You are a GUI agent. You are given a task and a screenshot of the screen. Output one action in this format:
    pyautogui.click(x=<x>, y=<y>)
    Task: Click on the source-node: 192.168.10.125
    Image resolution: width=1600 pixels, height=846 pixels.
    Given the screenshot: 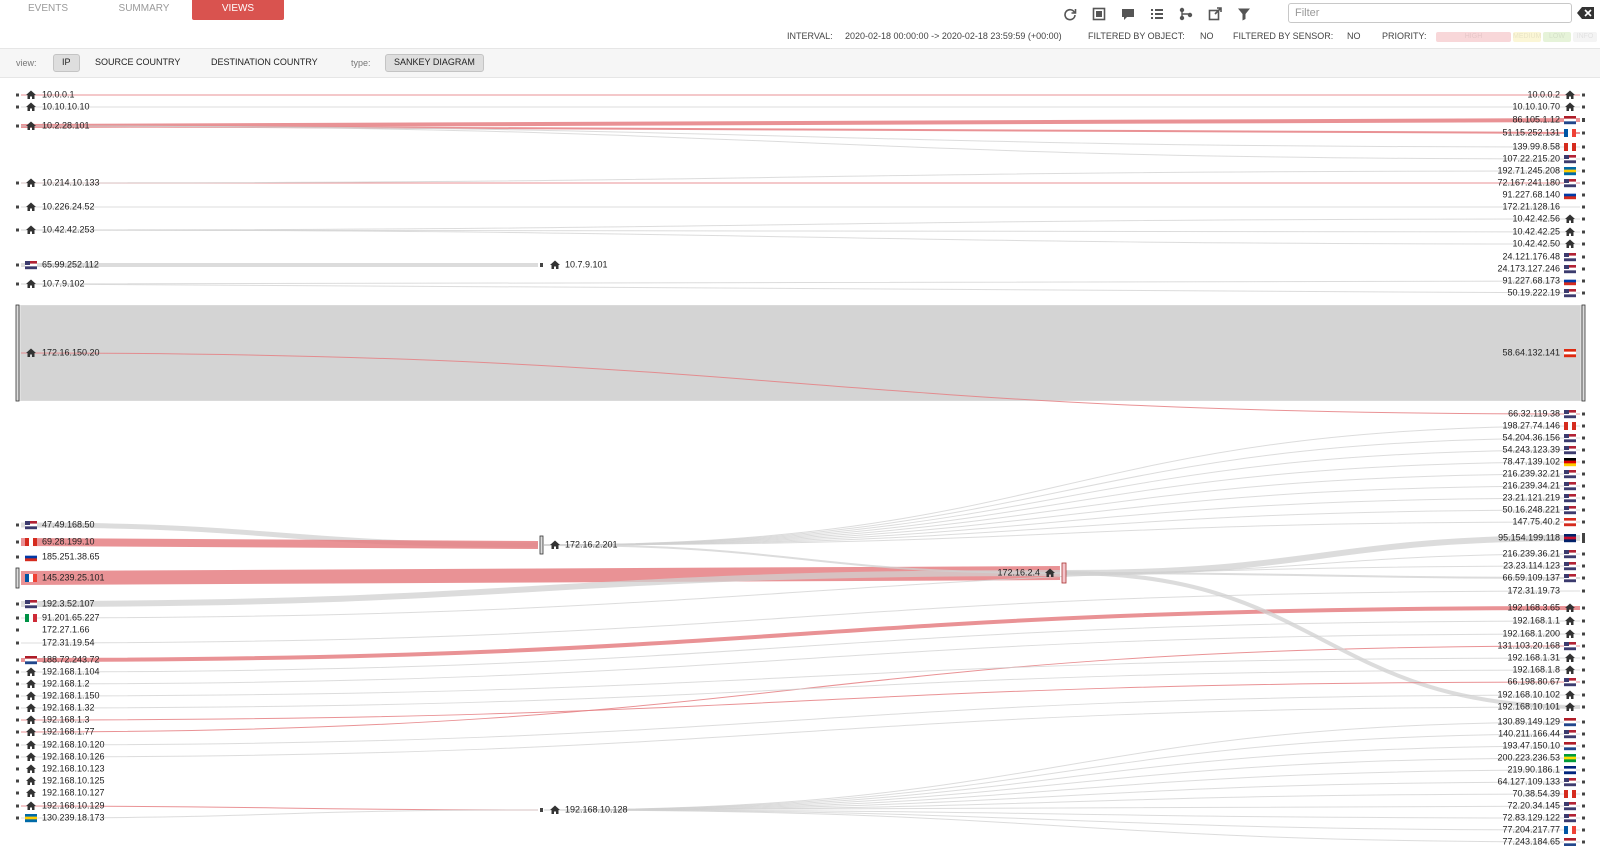 What is the action you would take?
    pyautogui.click(x=60, y=780)
    